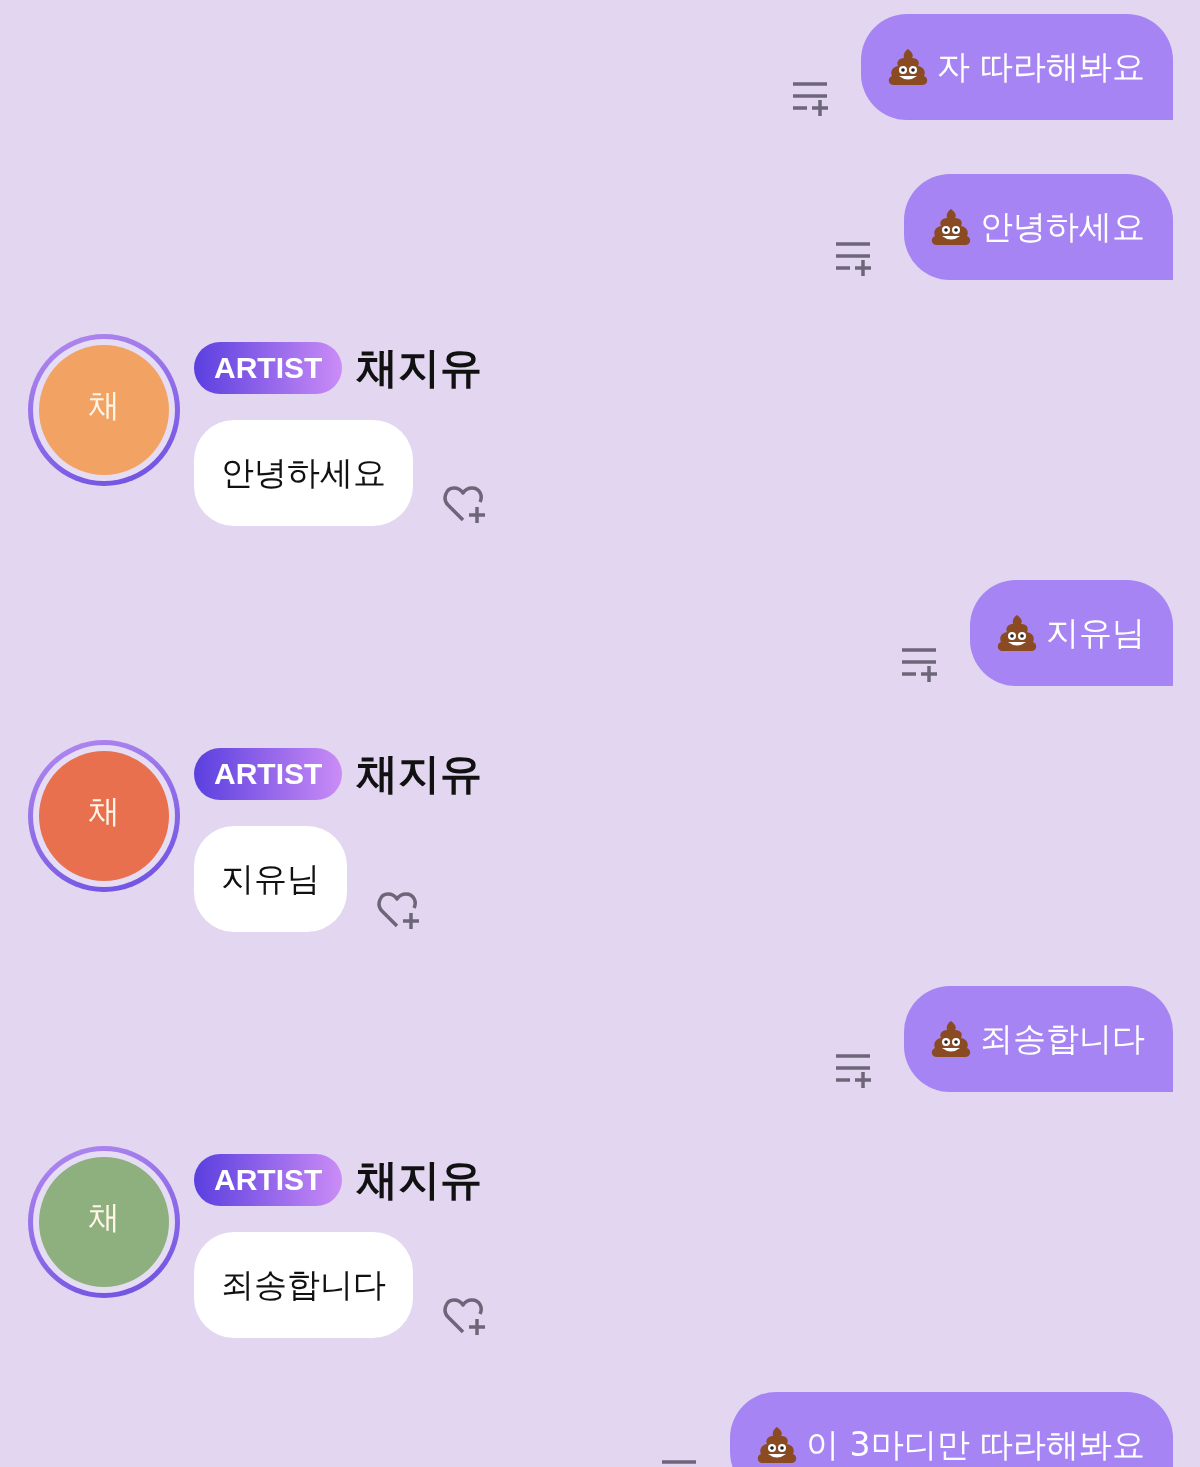 Image resolution: width=1200 pixels, height=1467 pixels. I want to click on received-message-bubble: 지유님, so click(270, 879).